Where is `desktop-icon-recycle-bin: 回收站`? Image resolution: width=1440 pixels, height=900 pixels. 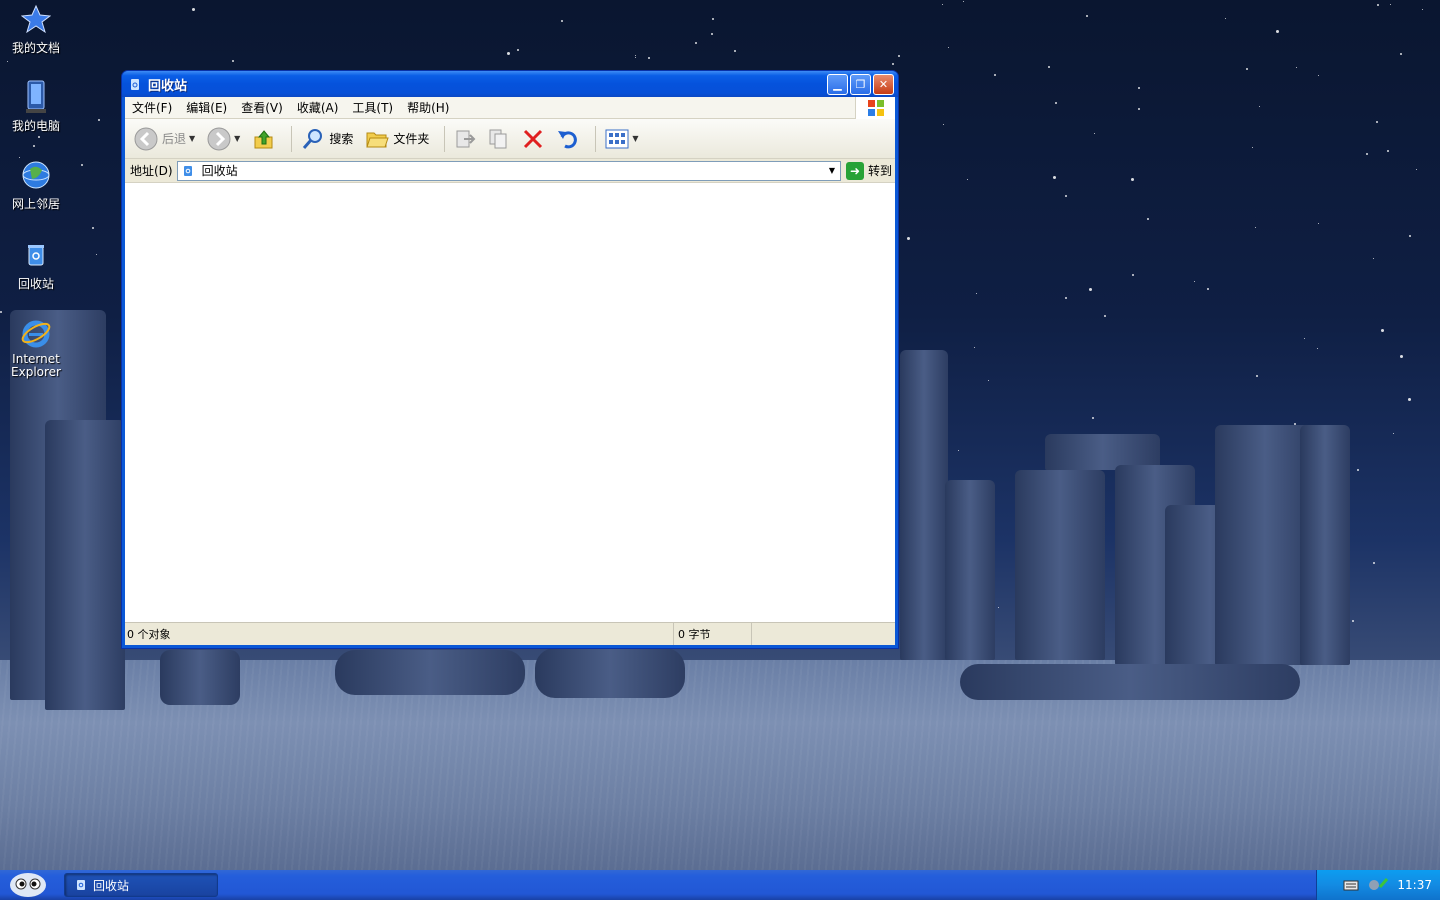 desktop-icon-recycle-bin: 回收站 is located at coordinates (36, 265).